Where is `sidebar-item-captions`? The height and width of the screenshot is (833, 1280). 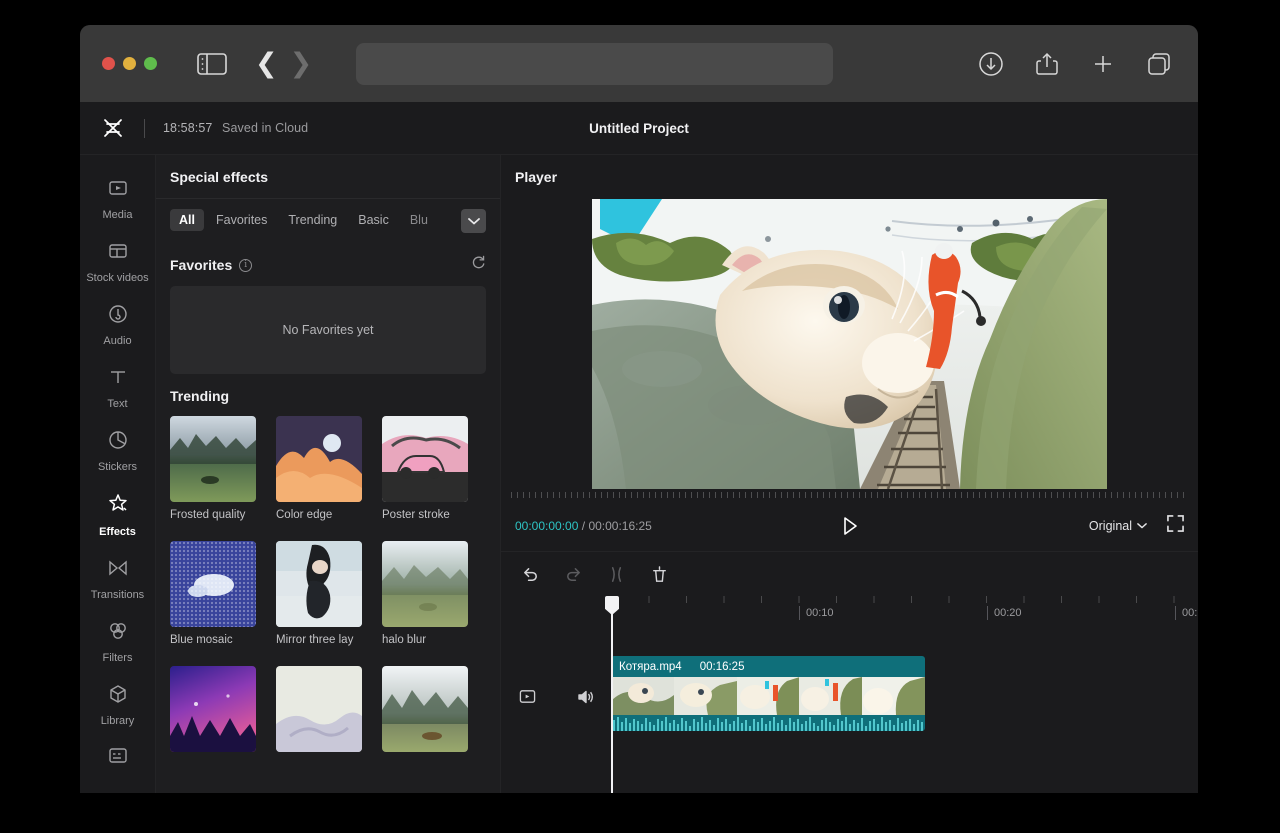
sidebar-item-captions is located at coordinates (118, 760).